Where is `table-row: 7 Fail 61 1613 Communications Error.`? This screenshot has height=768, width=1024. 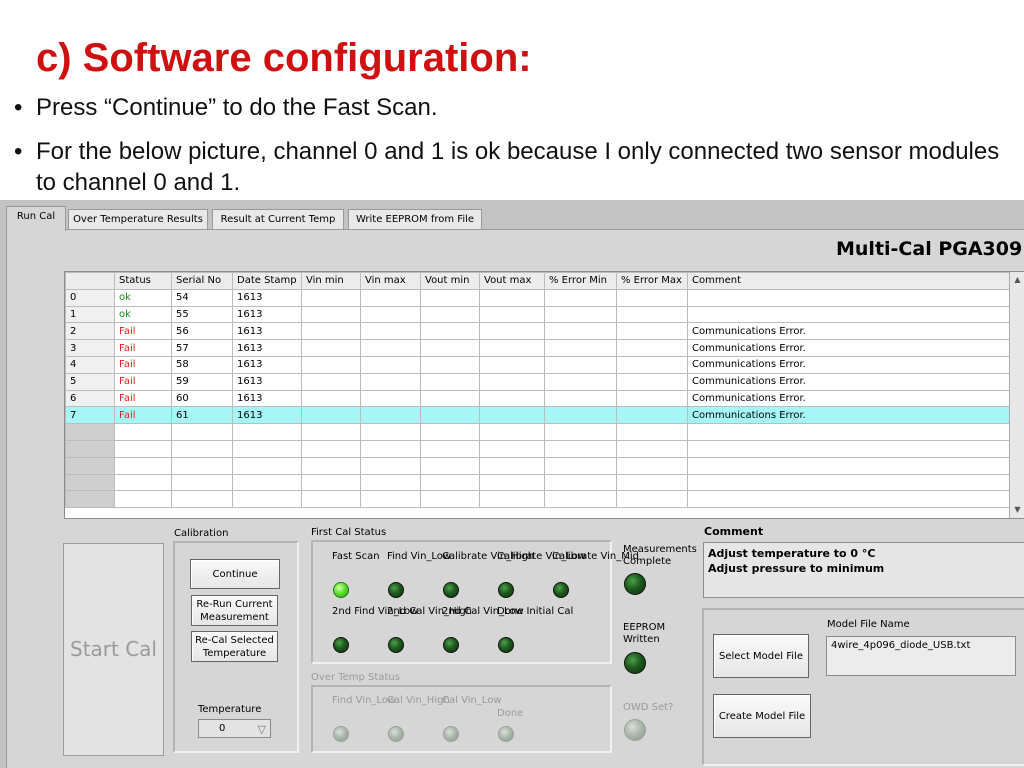 table-row: 7 Fail 61 1613 Communications Error. is located at coordinates (537, 415).